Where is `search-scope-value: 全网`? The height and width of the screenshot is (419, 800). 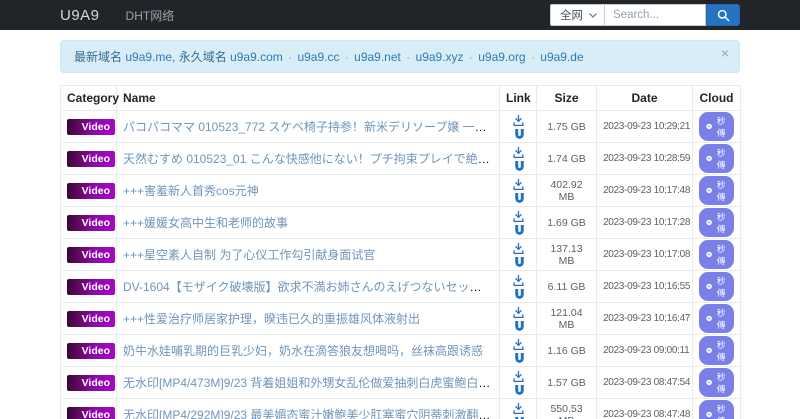
search-scope-value: 全网 is located at coordinates (571, 16).